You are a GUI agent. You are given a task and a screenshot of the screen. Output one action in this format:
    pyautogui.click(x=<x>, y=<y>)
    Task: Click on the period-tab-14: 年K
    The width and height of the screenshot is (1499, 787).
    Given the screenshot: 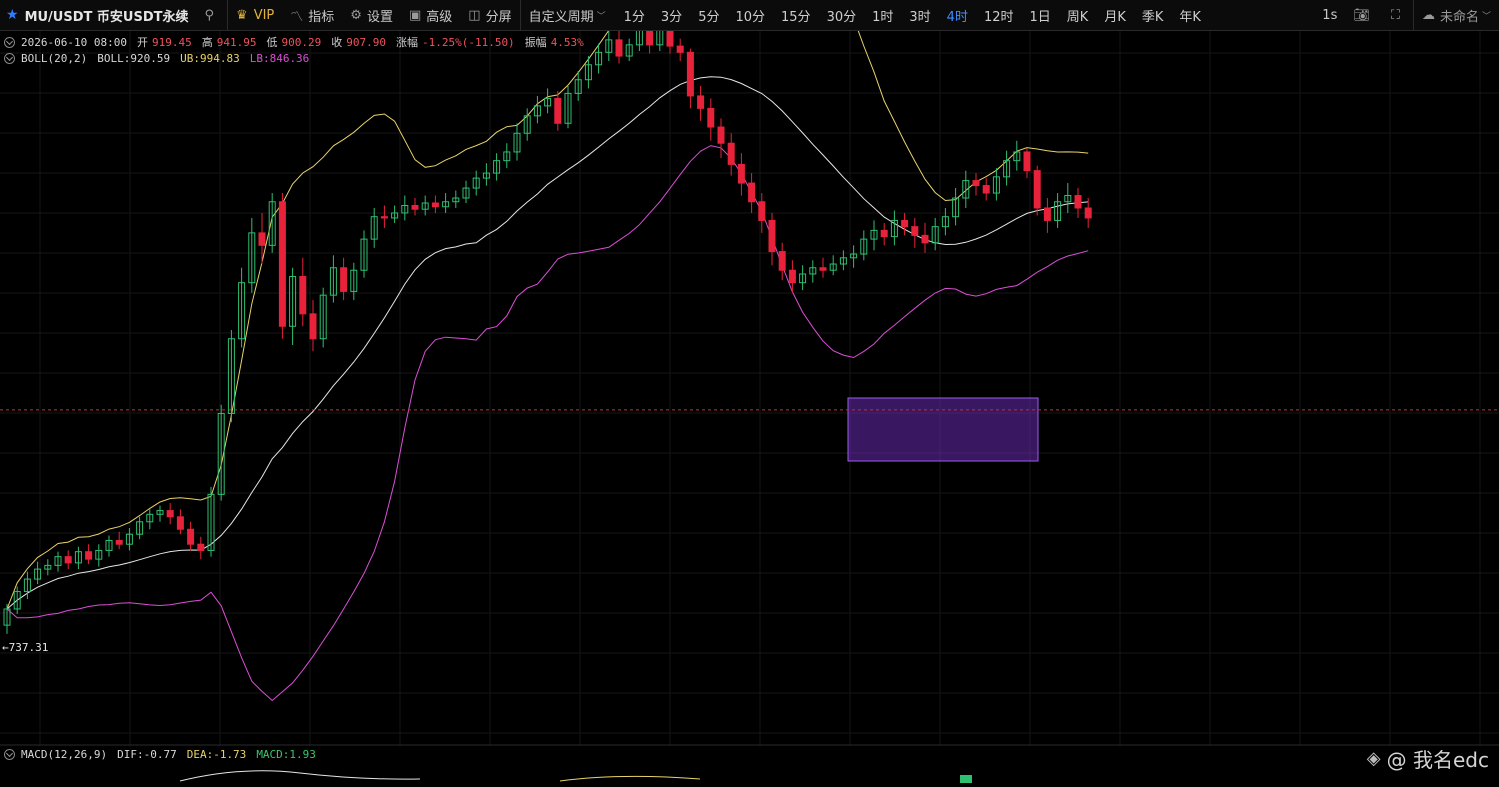 What is the action you would take?
    pyautogui.click(x=1190, y=15)
    